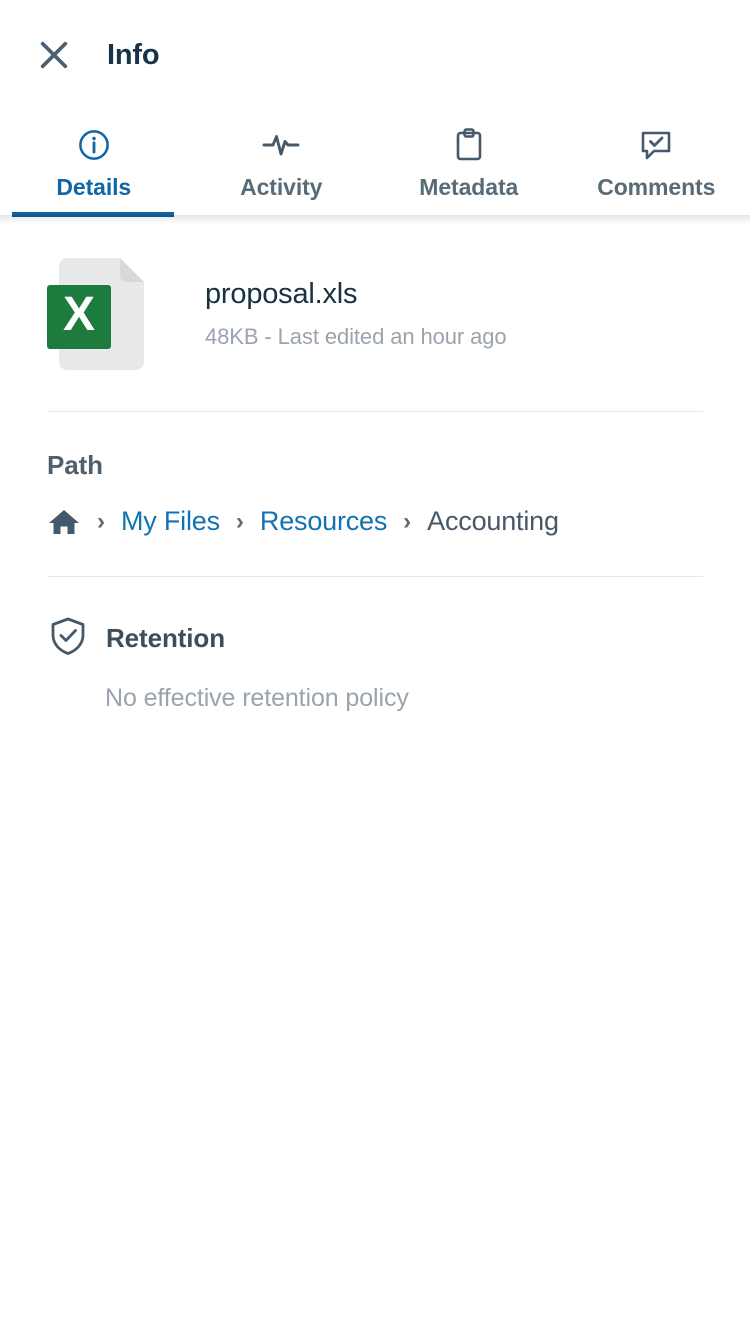  Describe the element at coordinates (656, 187) in the screenshot. I see `tab-comments-label: Comments` at that location.